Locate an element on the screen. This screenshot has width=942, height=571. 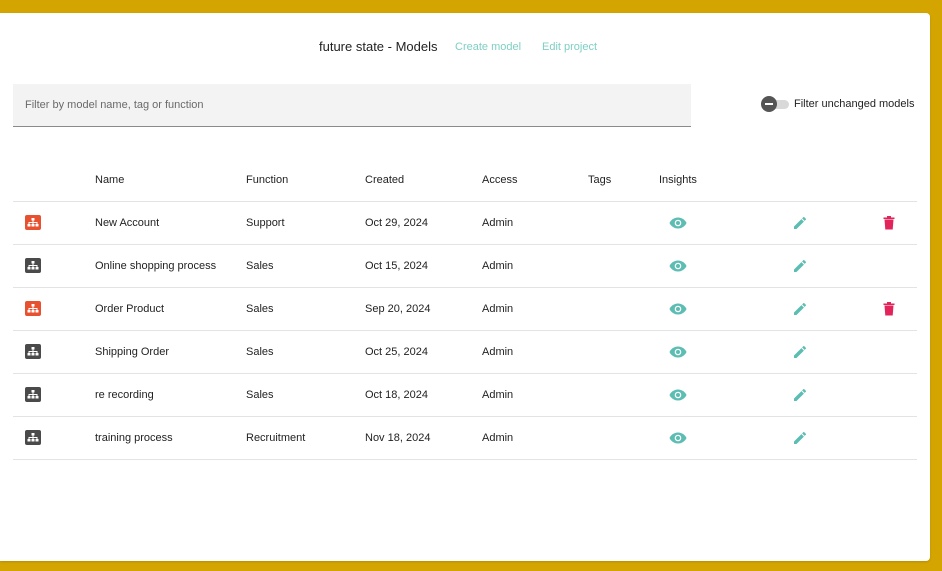
minus-icon is located at coordinates (769, 104).